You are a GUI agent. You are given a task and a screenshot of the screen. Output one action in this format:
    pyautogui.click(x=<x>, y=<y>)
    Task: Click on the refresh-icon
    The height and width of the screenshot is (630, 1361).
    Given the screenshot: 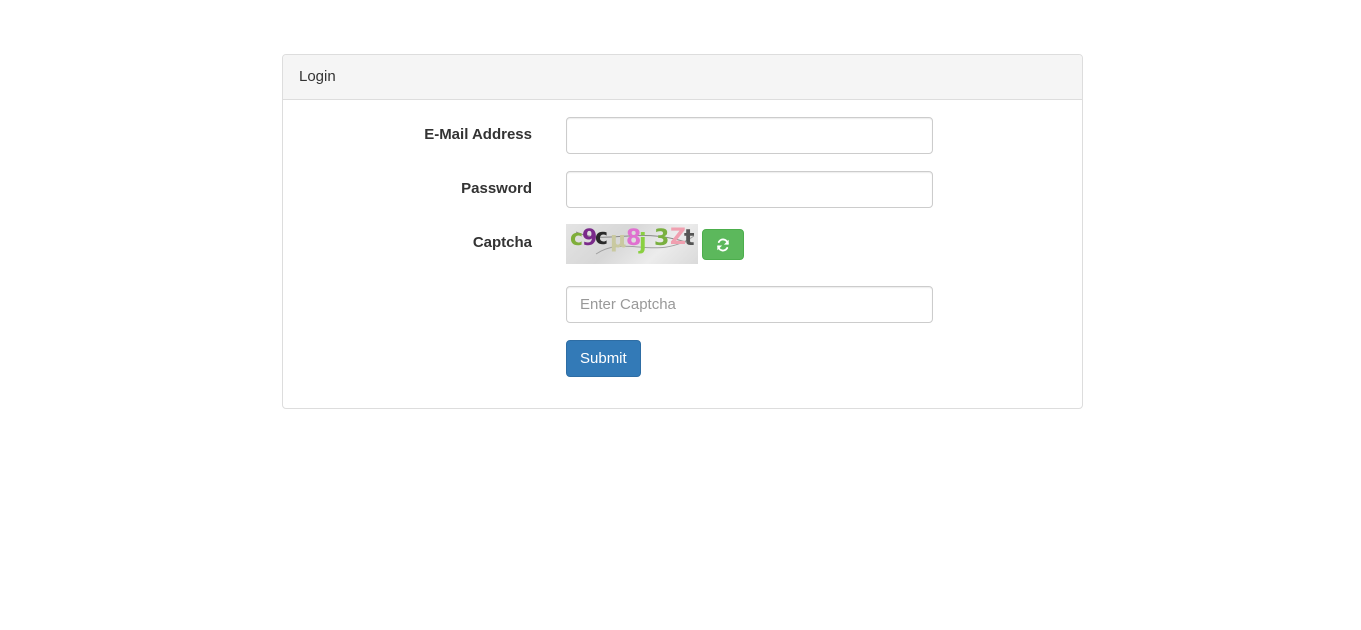 What is the action you would take?
    pyautogui.click(x=723, y=244)
    